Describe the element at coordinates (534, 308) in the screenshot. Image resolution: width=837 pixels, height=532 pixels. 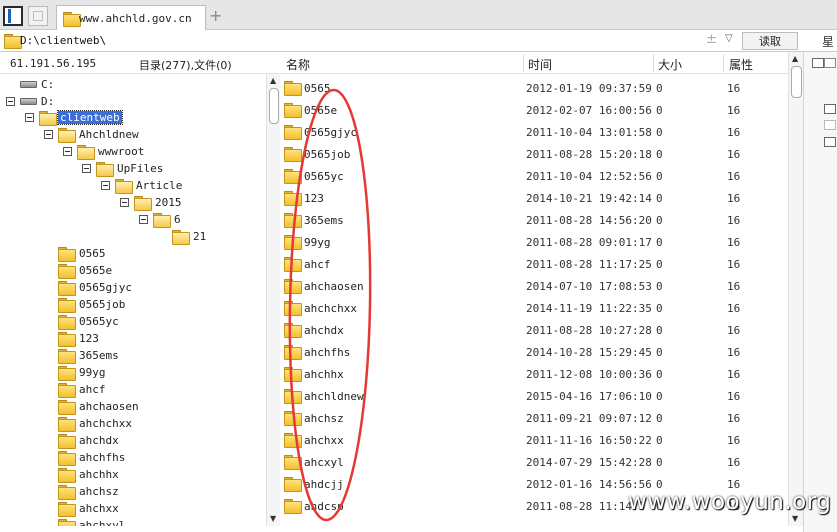
I see `table-row: ahchchxx 2014-11-19 11:22:35 0 16` at that location.